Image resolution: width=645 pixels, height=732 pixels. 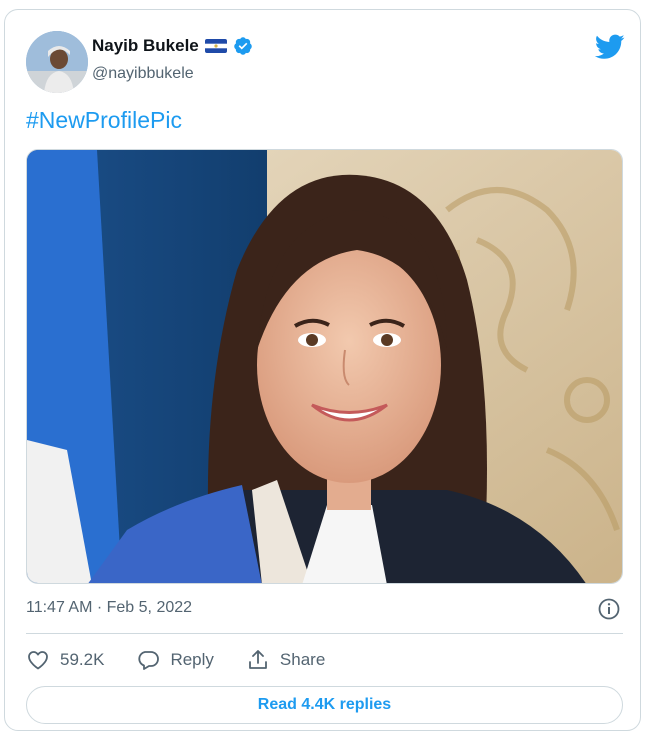 What do you see at coordinates (145, 46) in the screenshot?
I see `author-name: Nayib Bukele` at bounding box center [145, 46].